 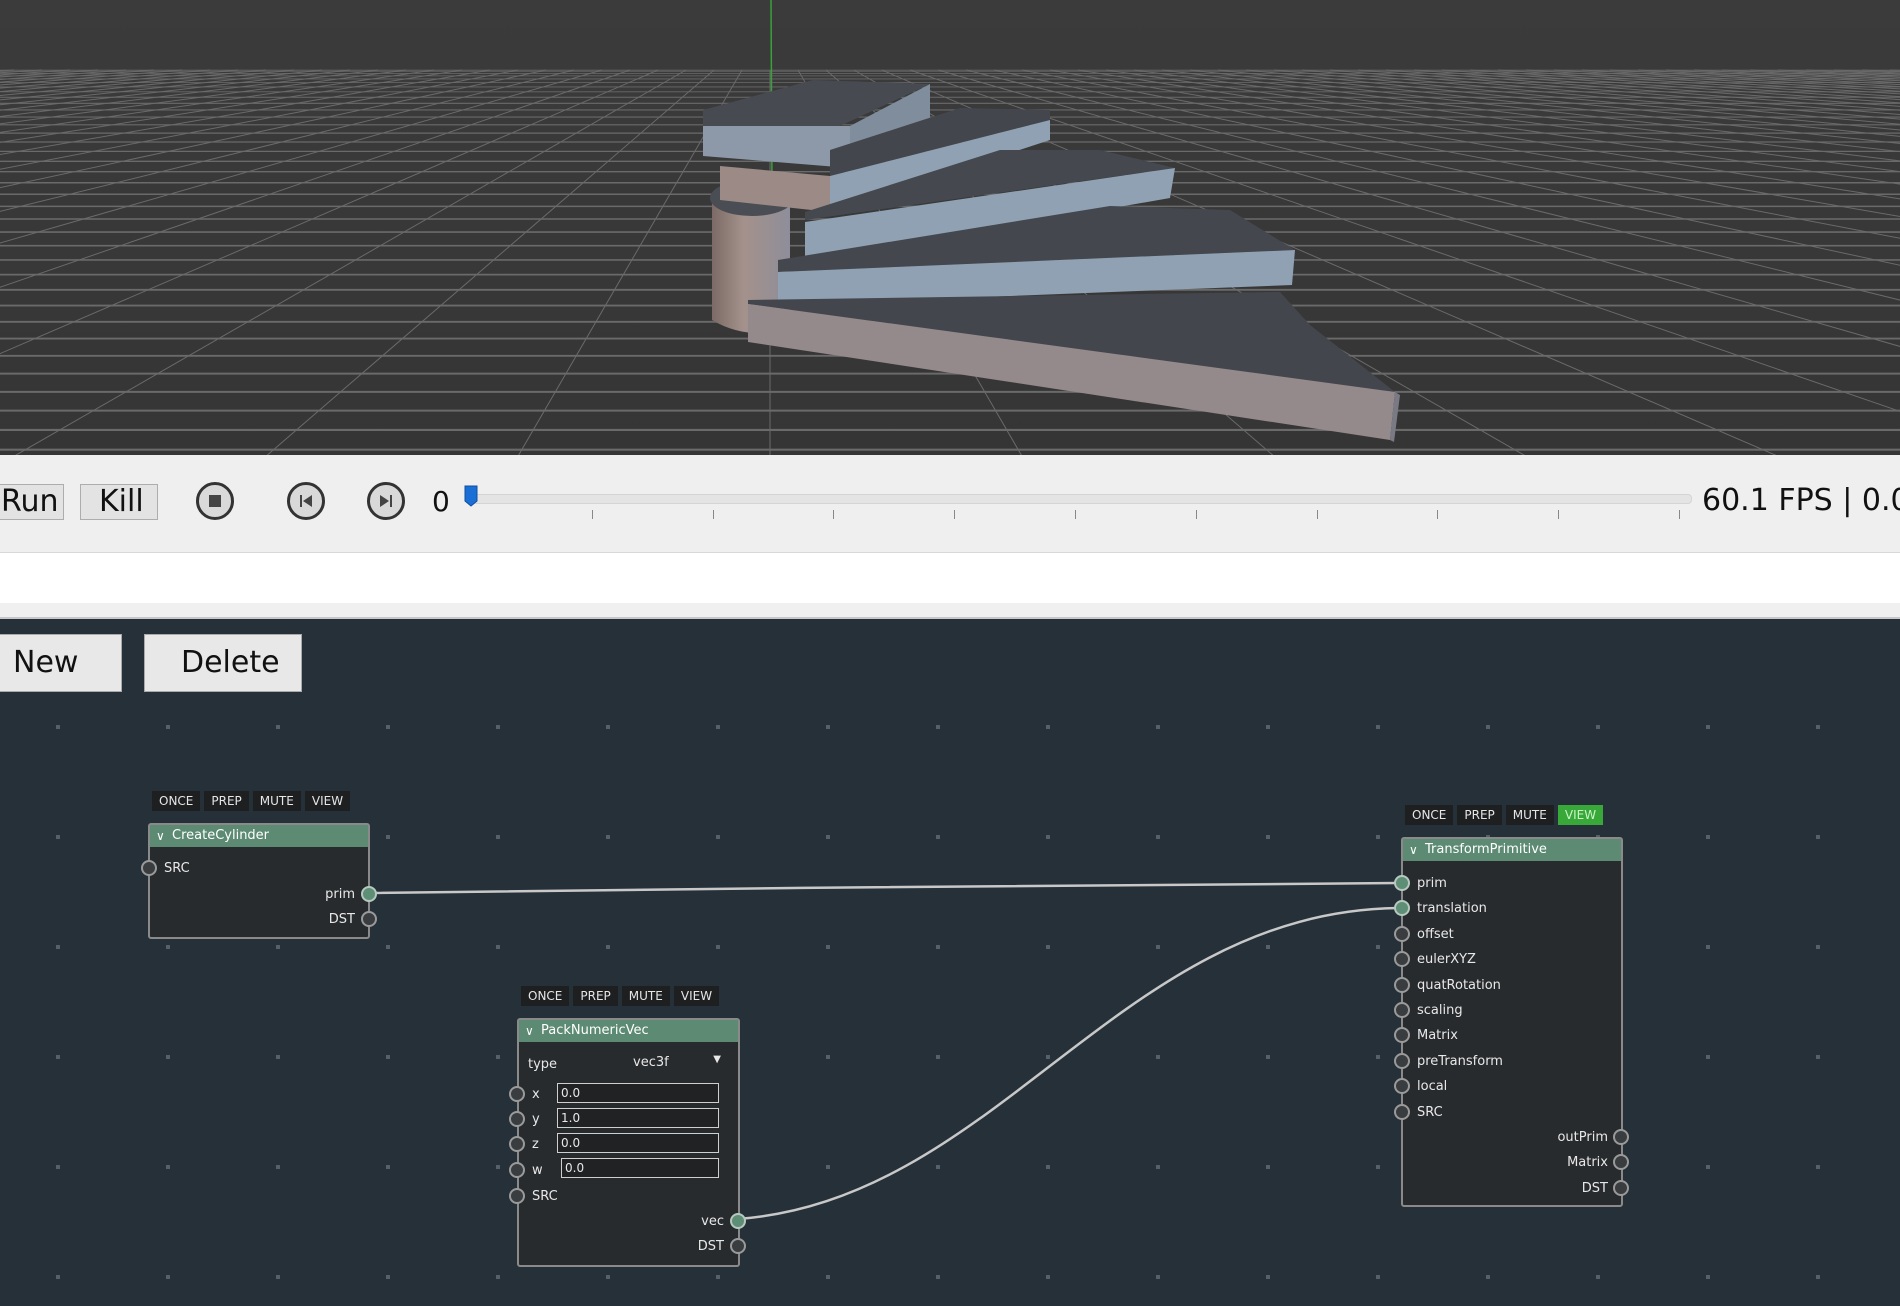 I want to click on new-button: New, so click(x=61, y=663).